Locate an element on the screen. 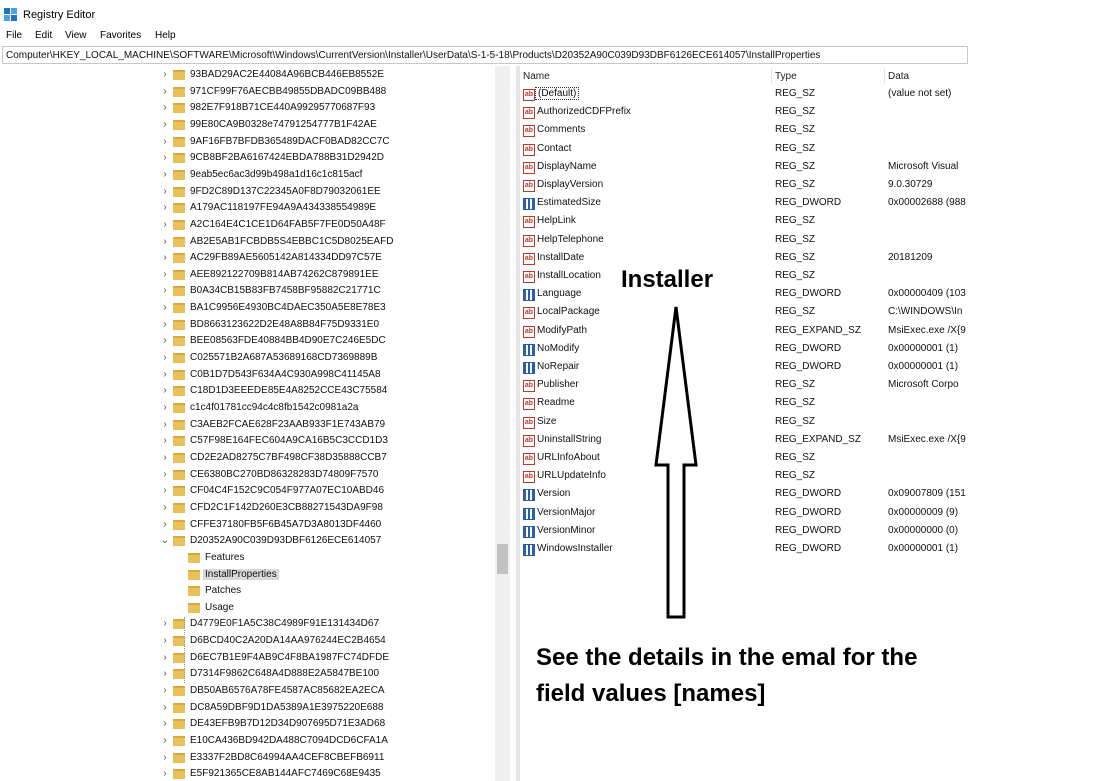  value-row: ab InstallDate REG_SZ 20181209 is located at coordinates (746, 259).